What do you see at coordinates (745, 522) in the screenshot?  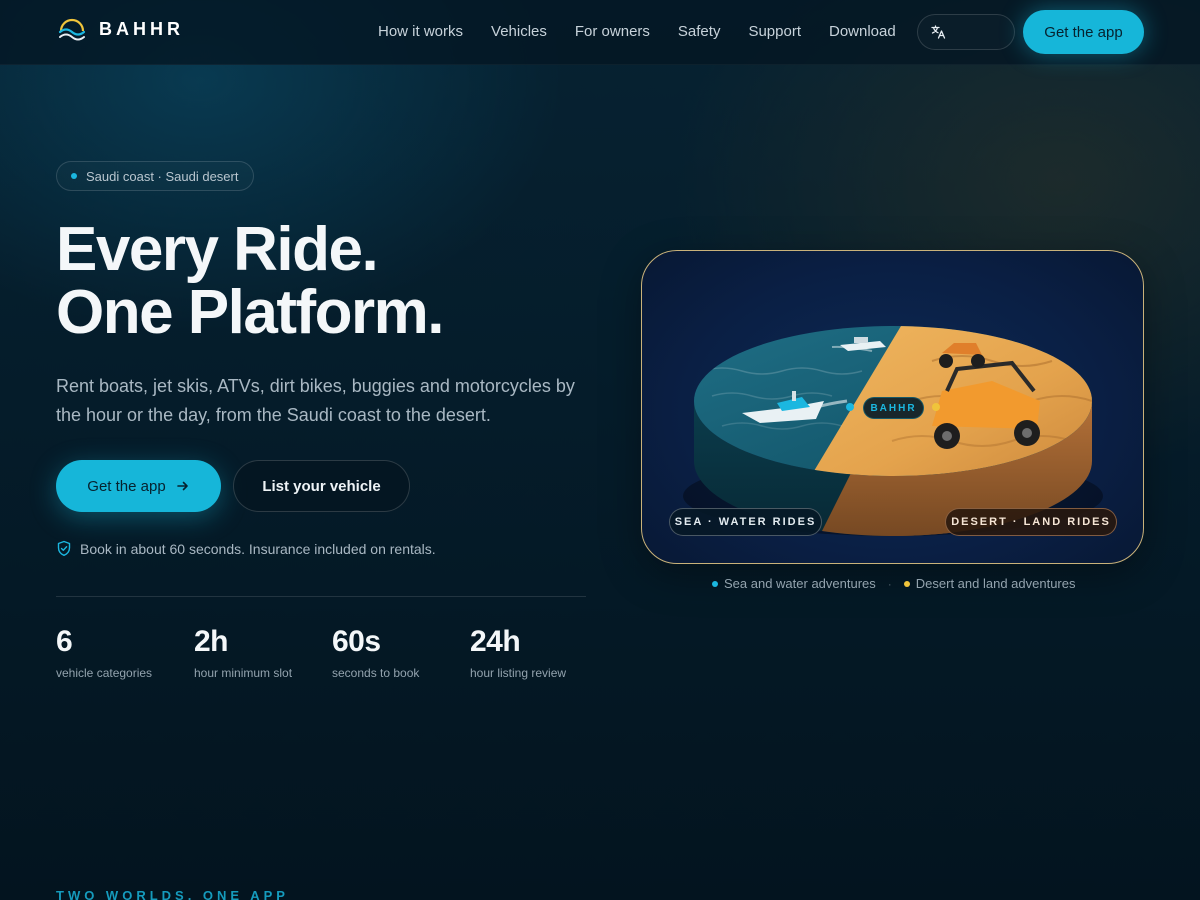 I see `sea-water-rides-chip: SEA · WATER RIDES` at bounding box center [745, 522].